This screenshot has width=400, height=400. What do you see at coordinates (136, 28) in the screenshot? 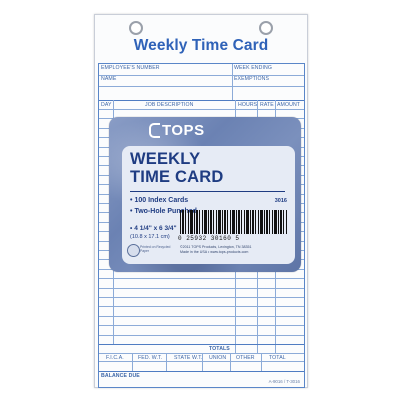
I see `punch-hole-left` at bounding box center [136, 28].